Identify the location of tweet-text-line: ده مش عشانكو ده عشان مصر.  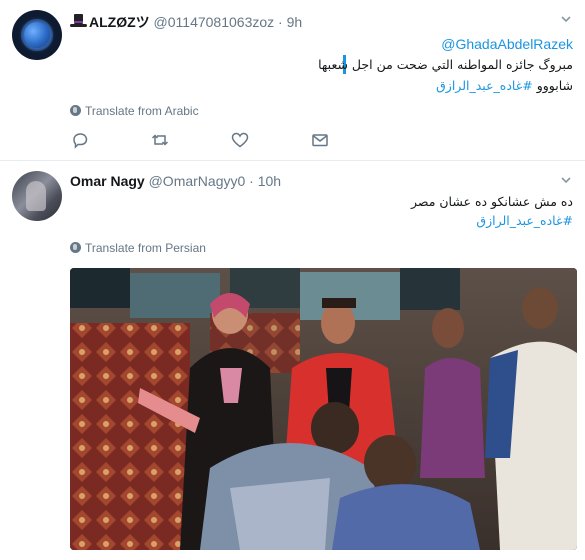
(491, 201).